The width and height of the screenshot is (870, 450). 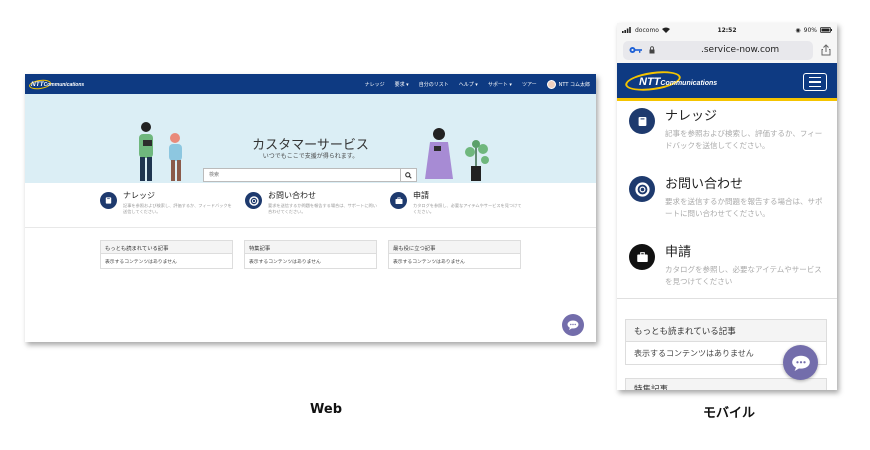 I want to click on search-icon, so click(x=408, y=175).